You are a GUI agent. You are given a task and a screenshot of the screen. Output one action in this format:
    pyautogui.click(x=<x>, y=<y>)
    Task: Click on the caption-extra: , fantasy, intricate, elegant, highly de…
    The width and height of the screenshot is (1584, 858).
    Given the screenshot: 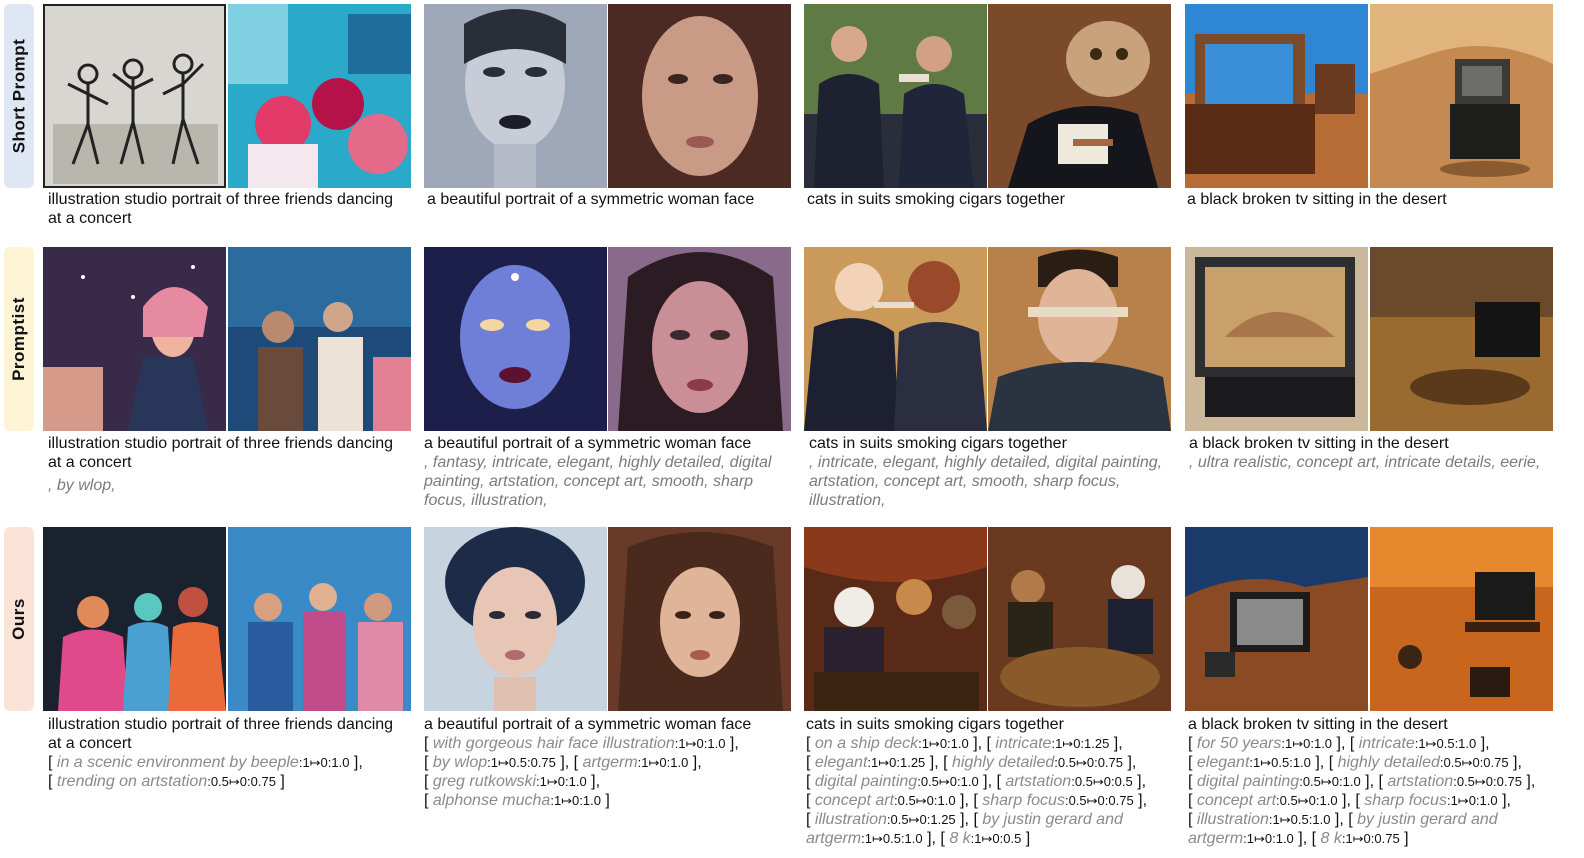 What is the action you would take?
    pyautogui.click(x=598, y=481)
    